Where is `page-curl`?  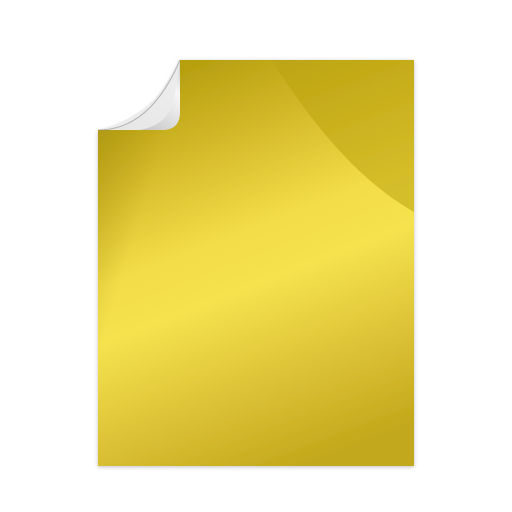
page-curl is located at coordinates (139, 95).